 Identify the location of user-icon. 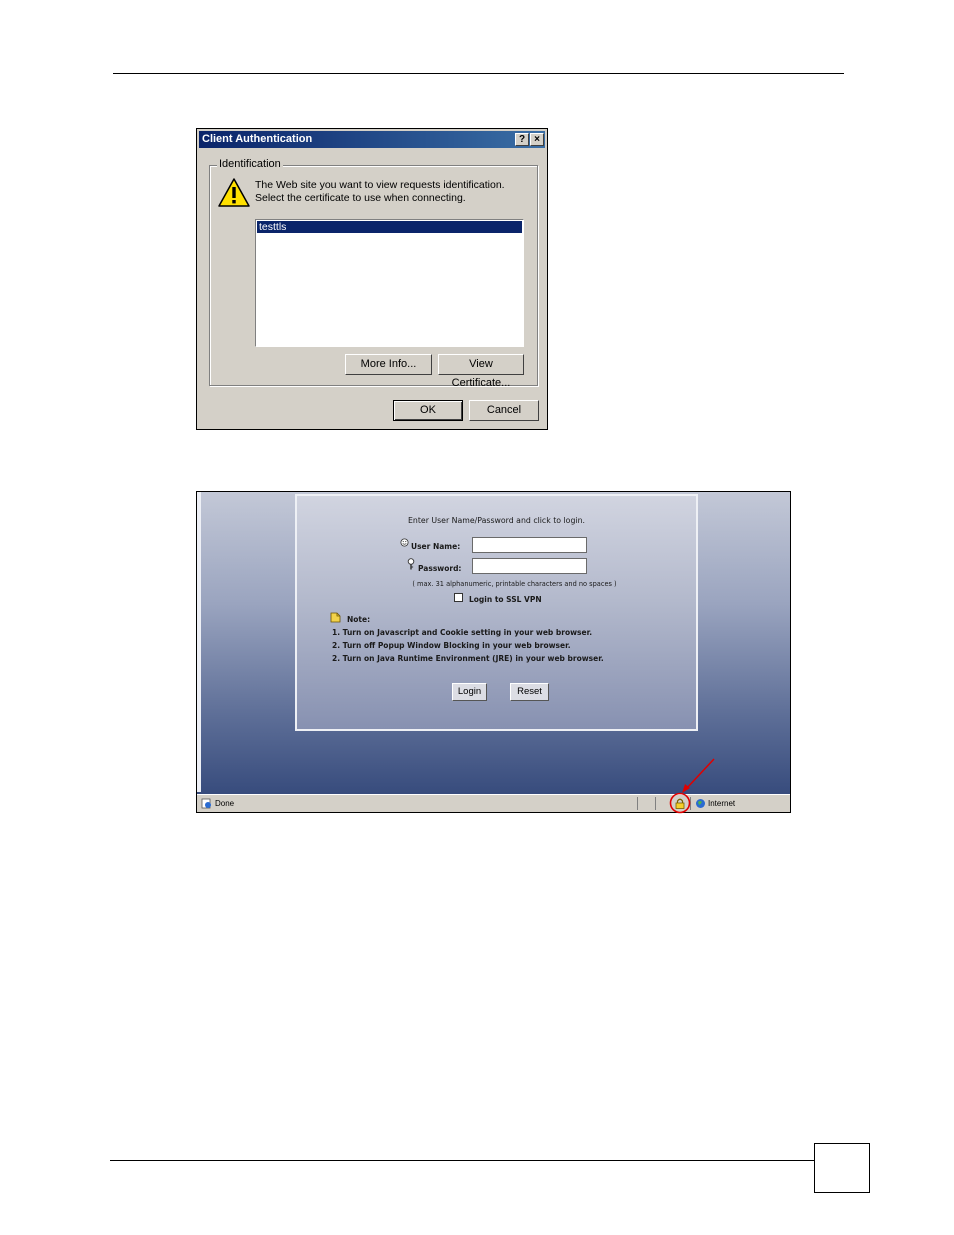
(404, 542).